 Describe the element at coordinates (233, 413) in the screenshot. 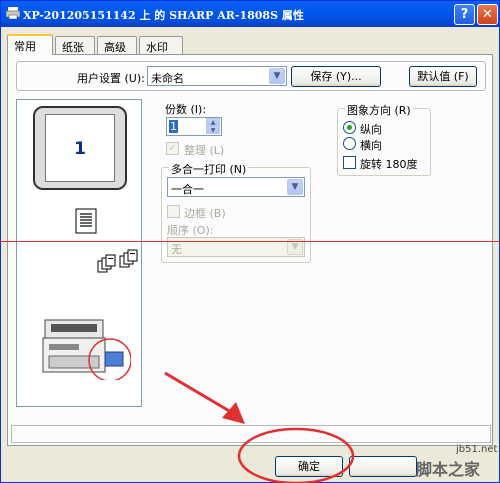

I see `arrow-head-icon` at that location.